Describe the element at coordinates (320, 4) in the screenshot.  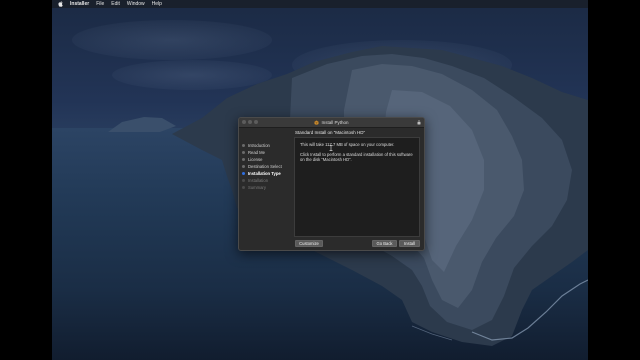
I see `menu-bar: Installer File Edit Window Help` at that location.